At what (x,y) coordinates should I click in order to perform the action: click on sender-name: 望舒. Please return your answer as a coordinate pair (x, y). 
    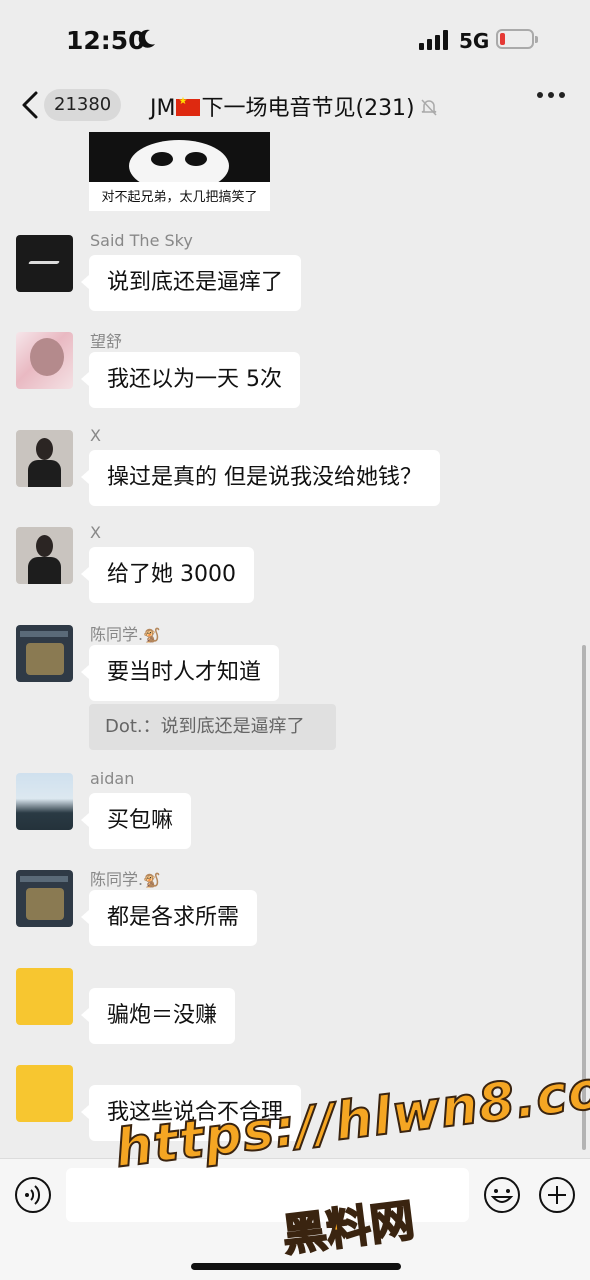
    Looking at the image, I should click on (106, 341).